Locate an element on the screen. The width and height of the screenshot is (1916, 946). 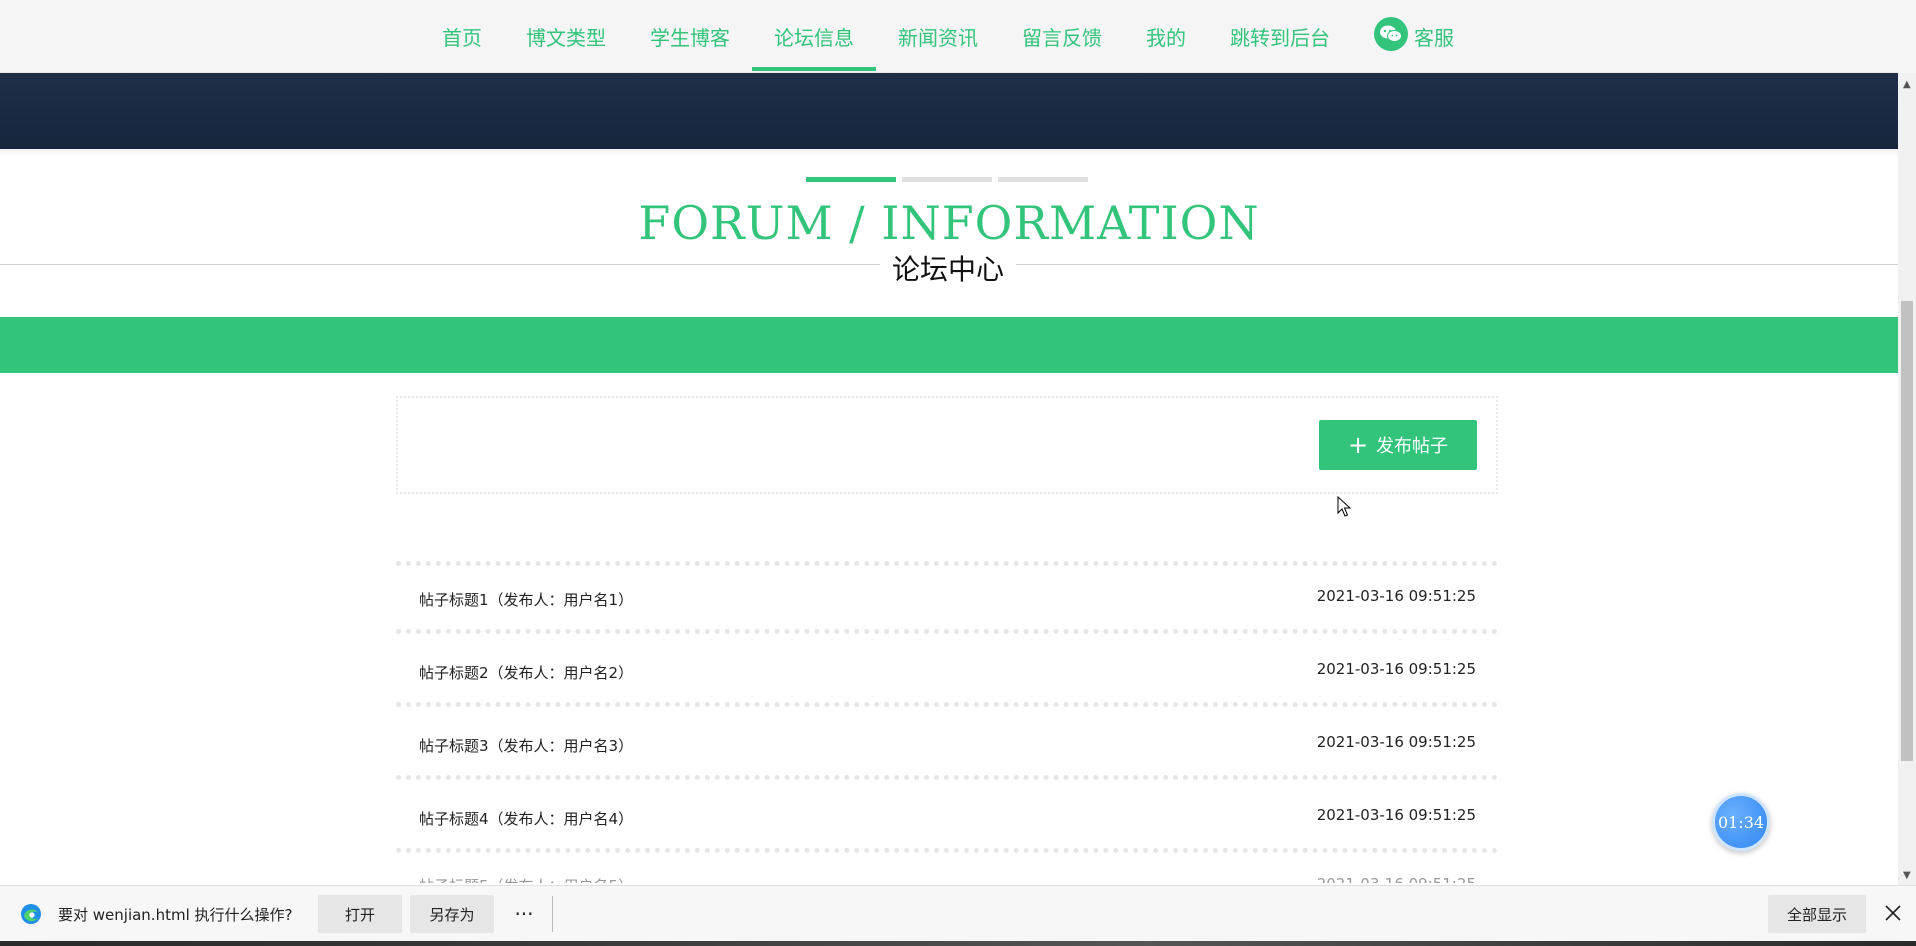
scrollbar-top-area is located at coordinates (1907, 36).